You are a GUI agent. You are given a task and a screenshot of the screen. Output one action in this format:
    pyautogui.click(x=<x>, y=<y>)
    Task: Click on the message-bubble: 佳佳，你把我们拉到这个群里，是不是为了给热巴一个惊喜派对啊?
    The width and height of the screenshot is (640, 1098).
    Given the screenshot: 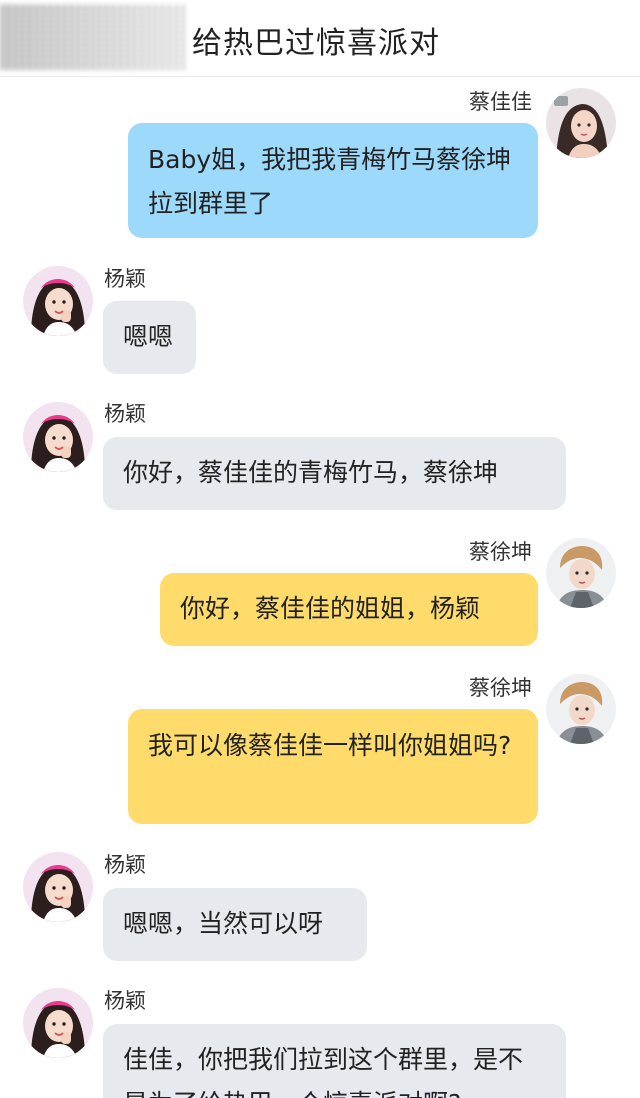 What is the action you would take?
    pyautogui.click(x=334, y=1061)
    